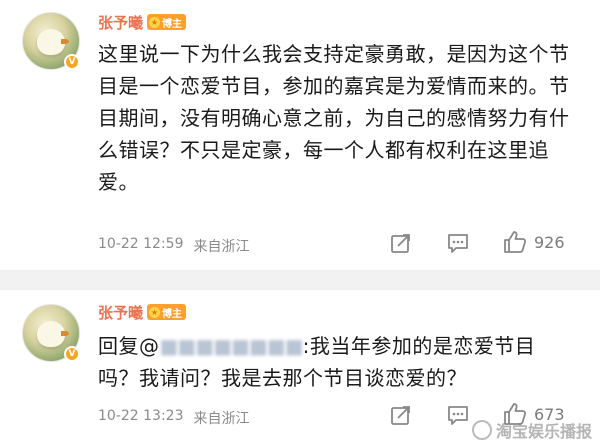 The height and width of the screenshot is (446, 600). What do you see at coordinates (549, 242) in the screenshot?
I see `like-count: 926` at bounding box center [549, 242].